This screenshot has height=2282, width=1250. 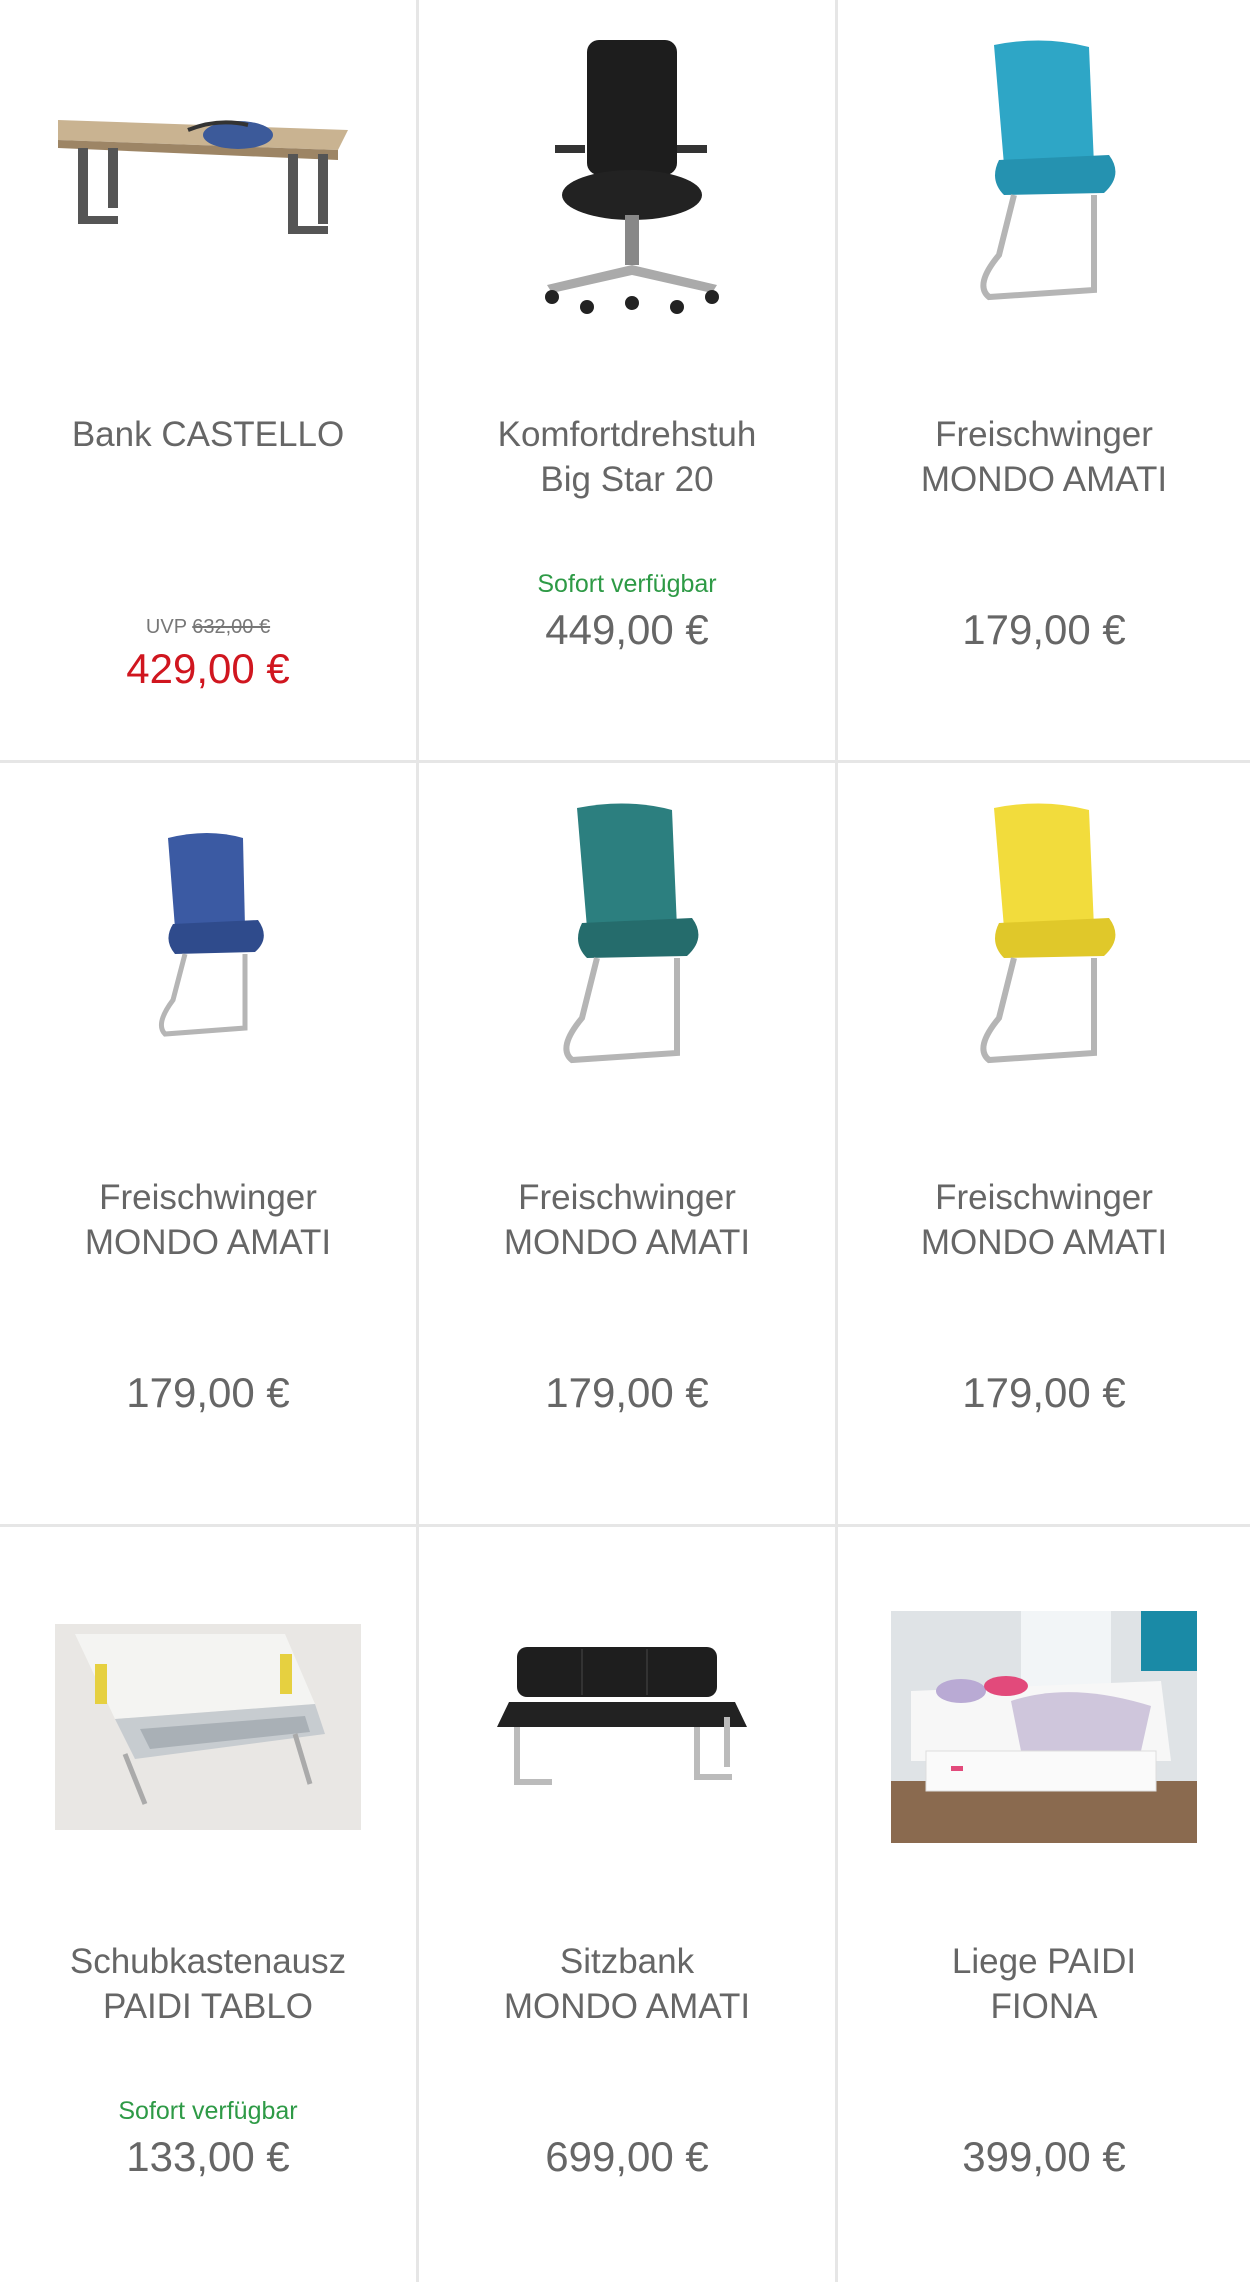 What do you see at coordinates (209, 1145) in the screenshot?
I see `product-card-freischwinger-blue: Freischwinger MONDO AMATI 179,00 €` at bounding box center [209, 1145].